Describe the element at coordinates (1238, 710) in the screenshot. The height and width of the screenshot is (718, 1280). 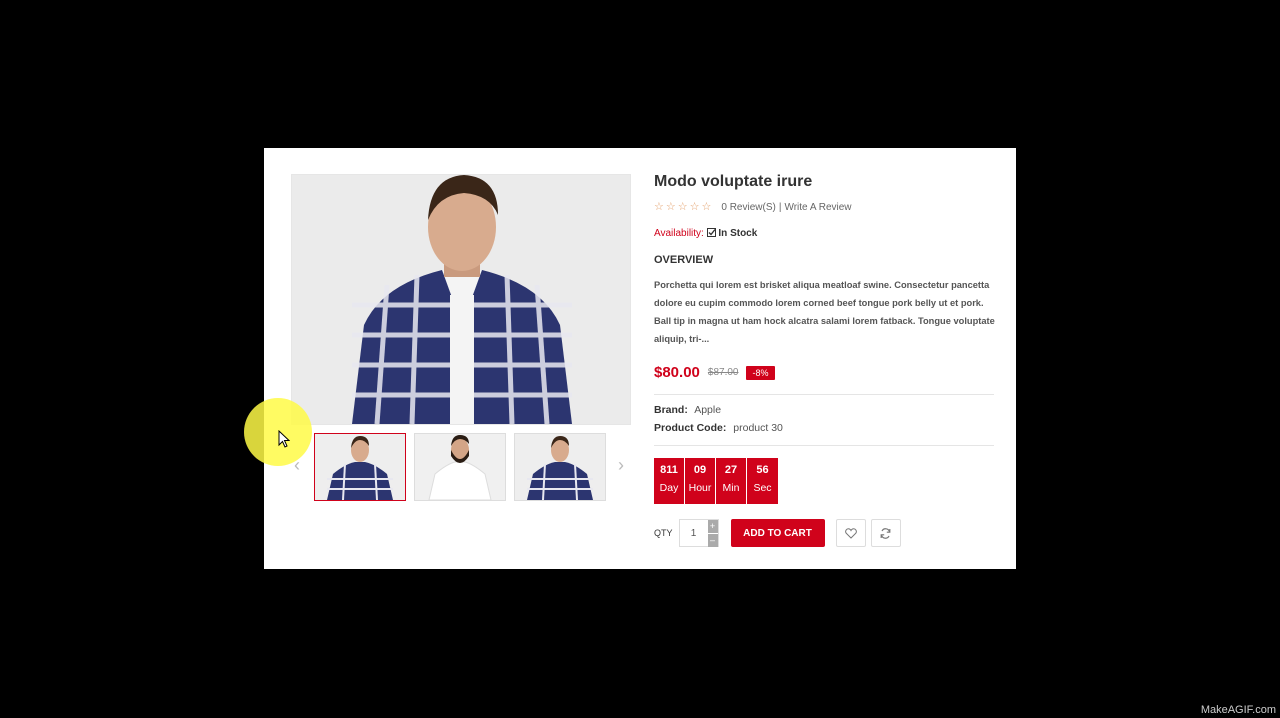
I see `watermark: MakeAGIF.com` at that location.